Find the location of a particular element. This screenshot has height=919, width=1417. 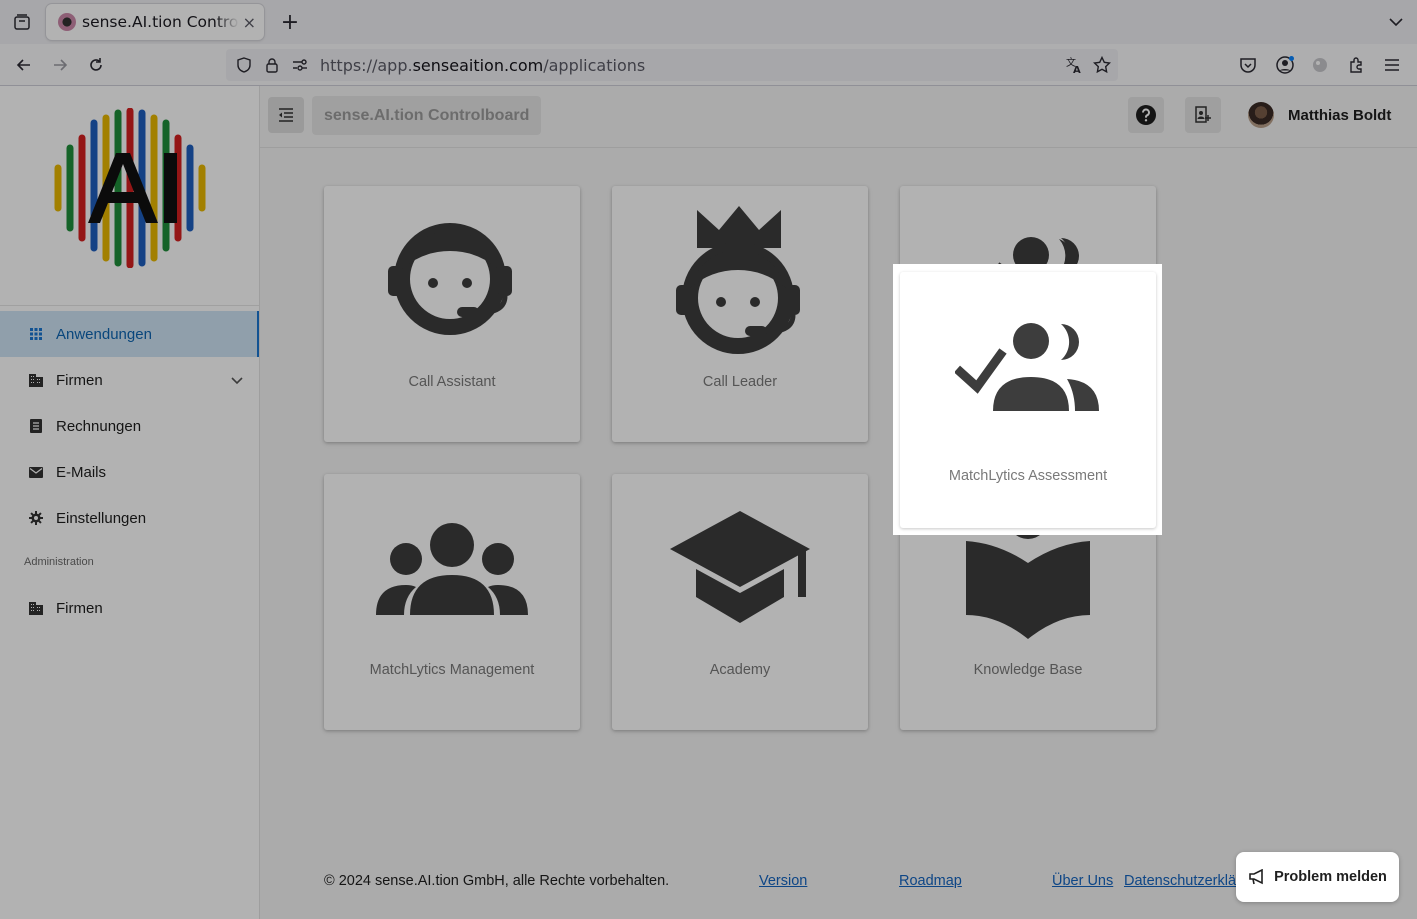

menu-toggle-button is located at coordinates (286, 115).